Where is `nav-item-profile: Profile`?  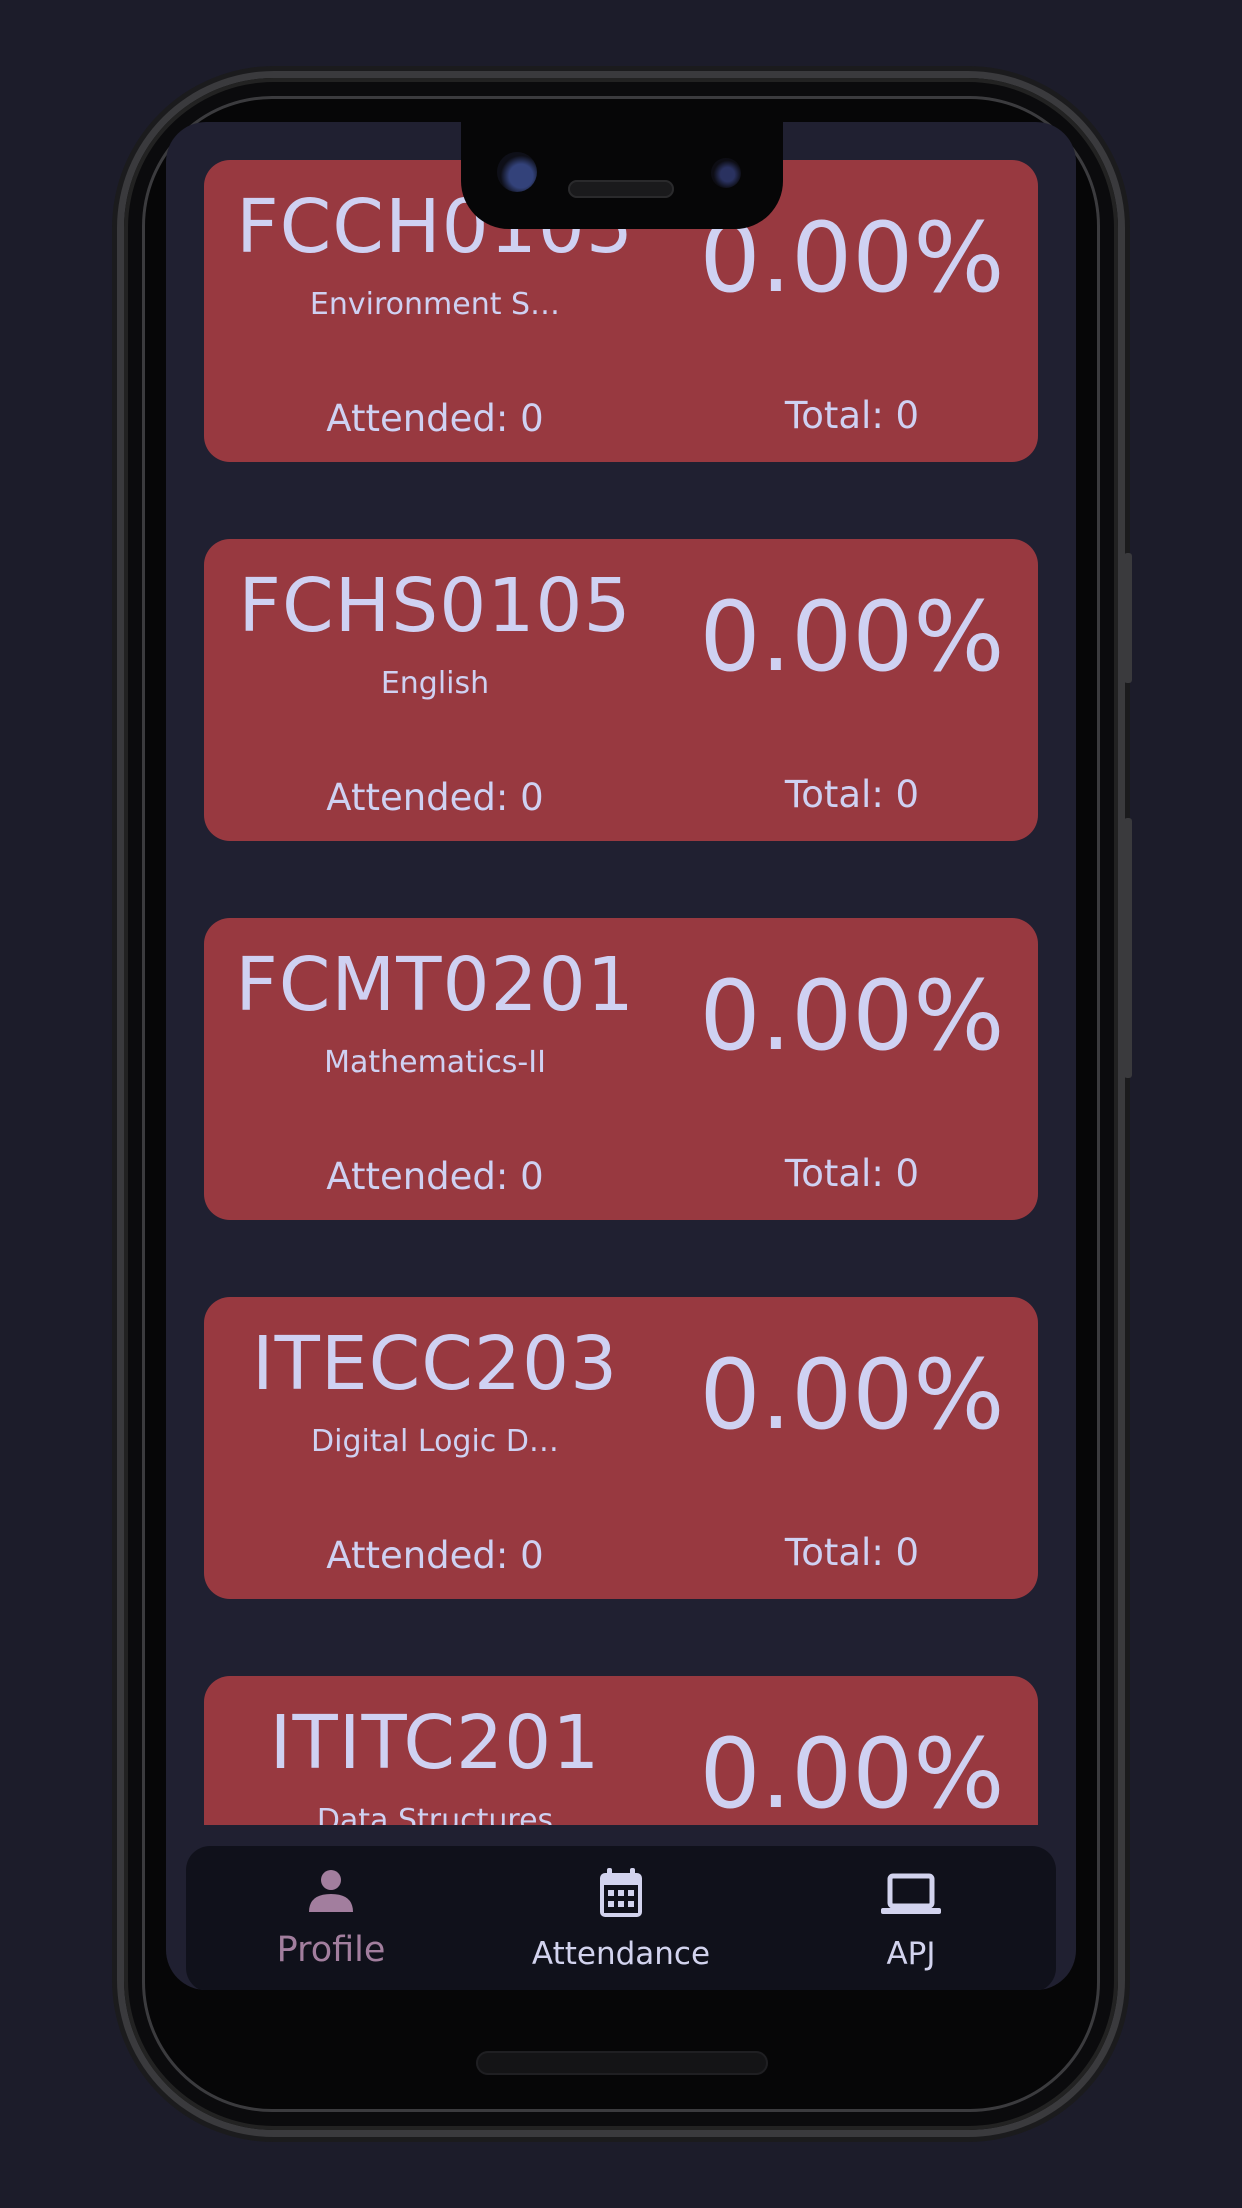
nav-item-profile: Profile is located at coordinates (331, 1918).